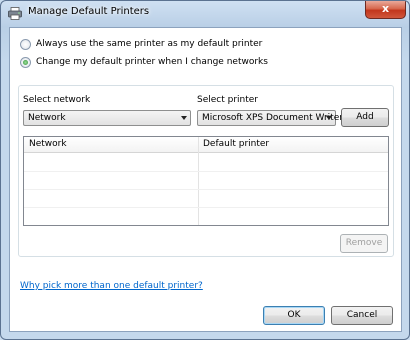 This screenshot has width=410, height=340. Describe the element at coordinates (57, 100) in the screenshot. I see `select-network-label: Select network` at that location.